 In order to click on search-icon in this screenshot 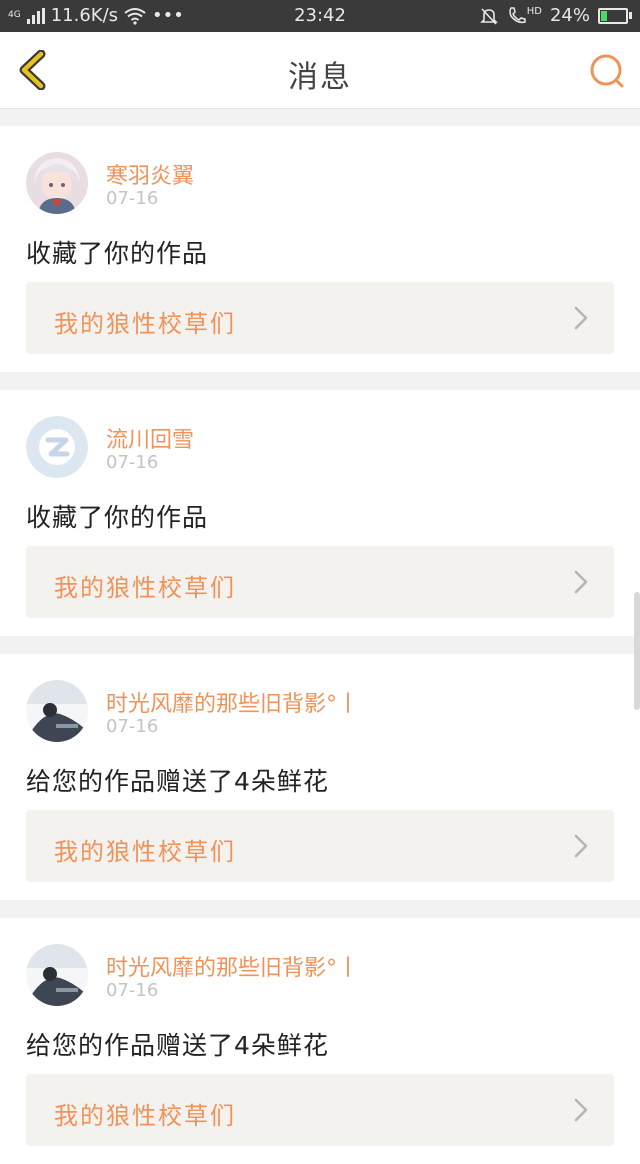, I will do `click(607, 71)`.